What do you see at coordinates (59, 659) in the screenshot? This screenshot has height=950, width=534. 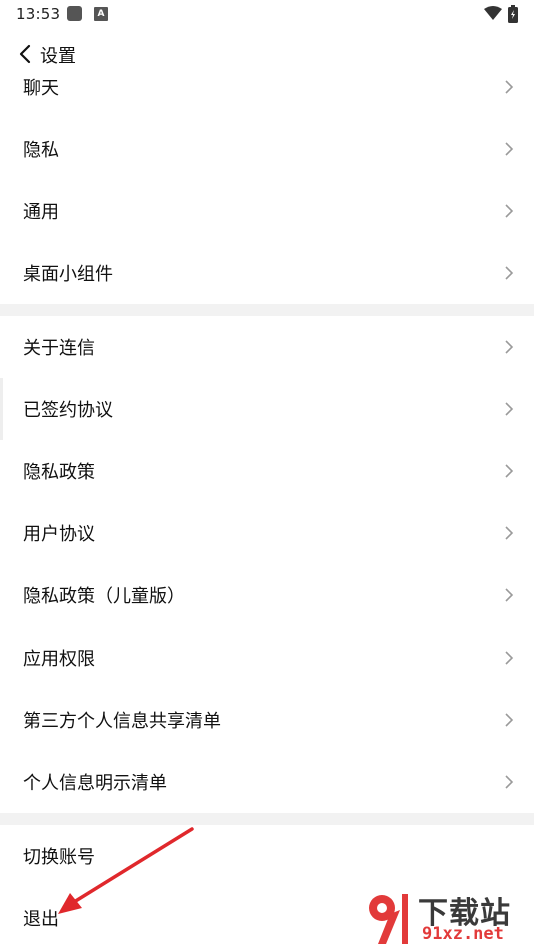 I see `settings-item-label: 应用权限` at bounding box center [59, 659].